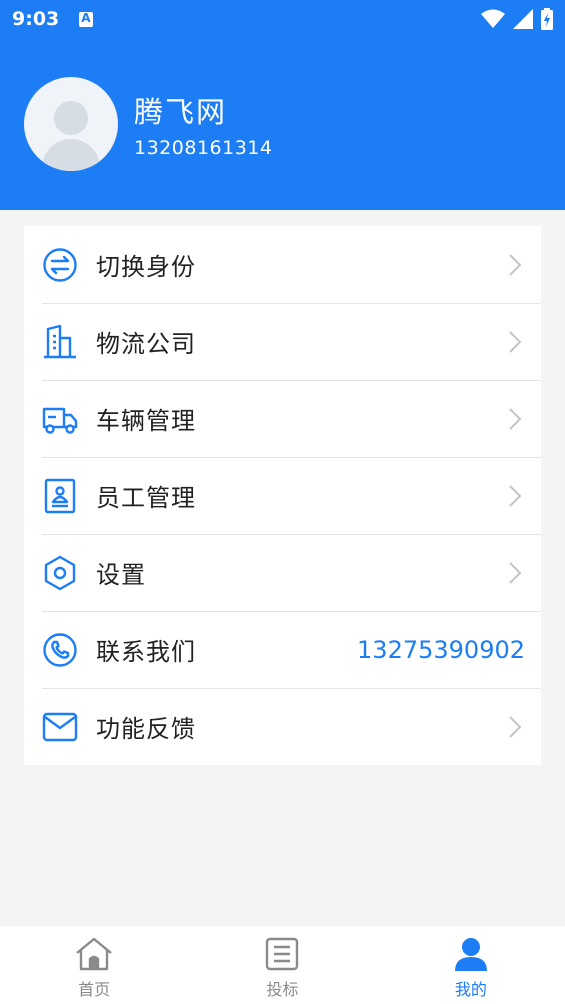 The image size is (565, 1004). Describe the element at coordinates (146, 344) in the screenshot. I see `menu-label: 物流公司` at that location.